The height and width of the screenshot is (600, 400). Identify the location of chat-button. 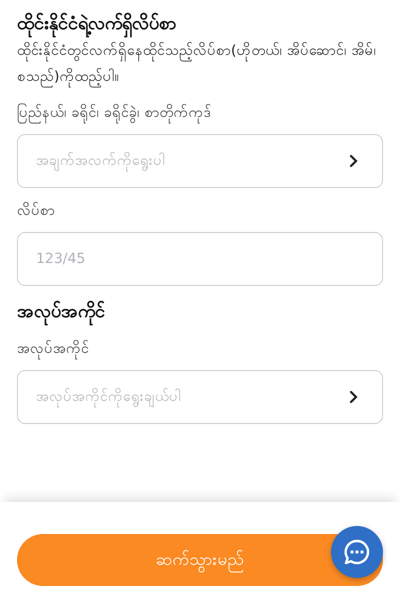
(357, 552).